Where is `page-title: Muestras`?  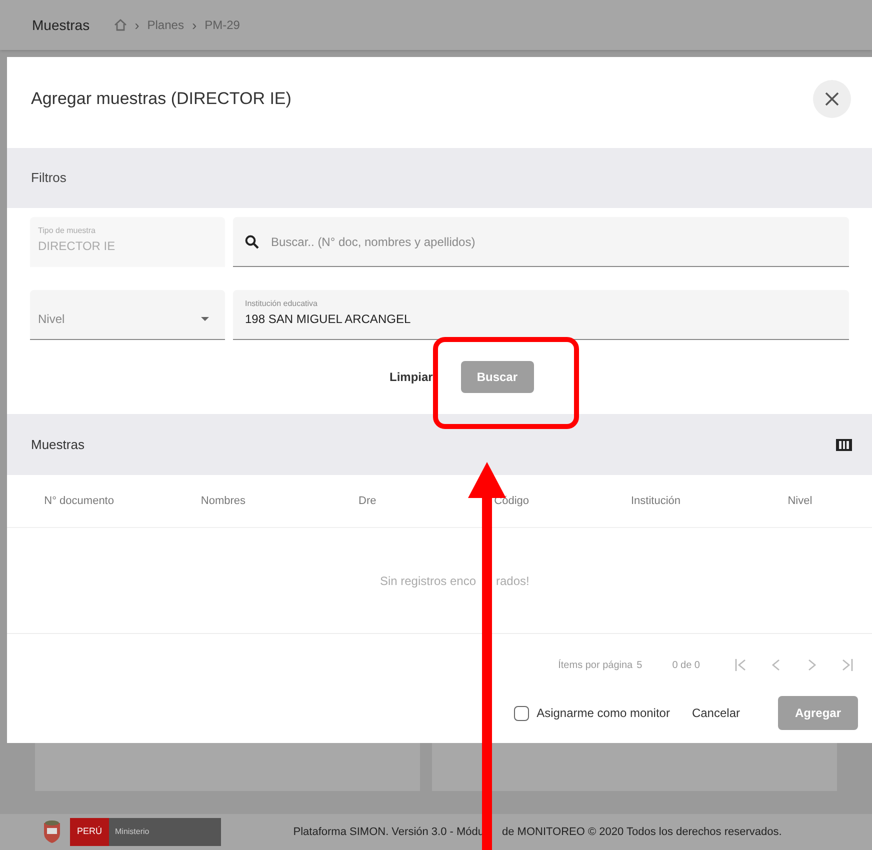
page-title: Muestras is located at coordinates (61, 25).